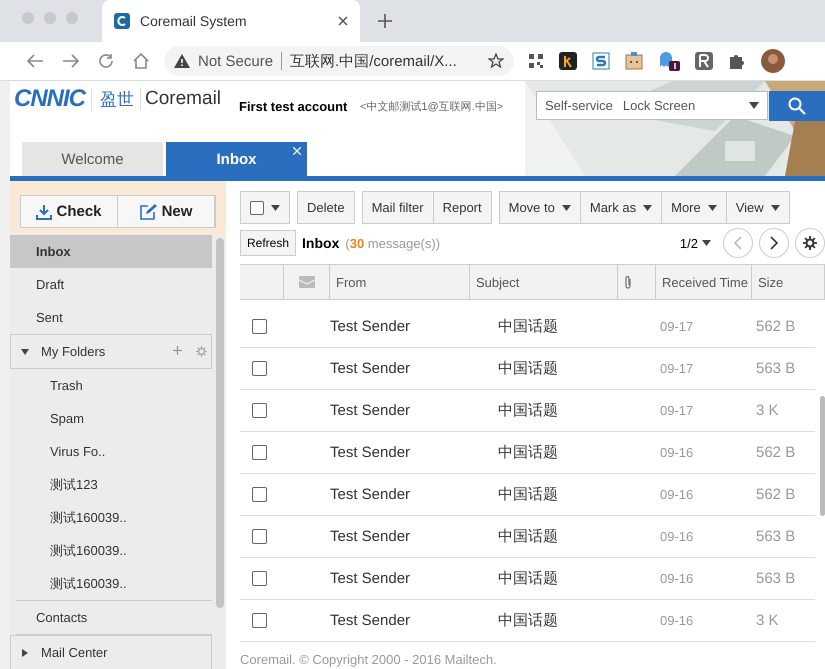 The height and width of the screenshot is (669, 825). What do you see at coordinates (111, 317) in the screenshot?
I see `folder-item: Sent` at bounding box center [111, 317].